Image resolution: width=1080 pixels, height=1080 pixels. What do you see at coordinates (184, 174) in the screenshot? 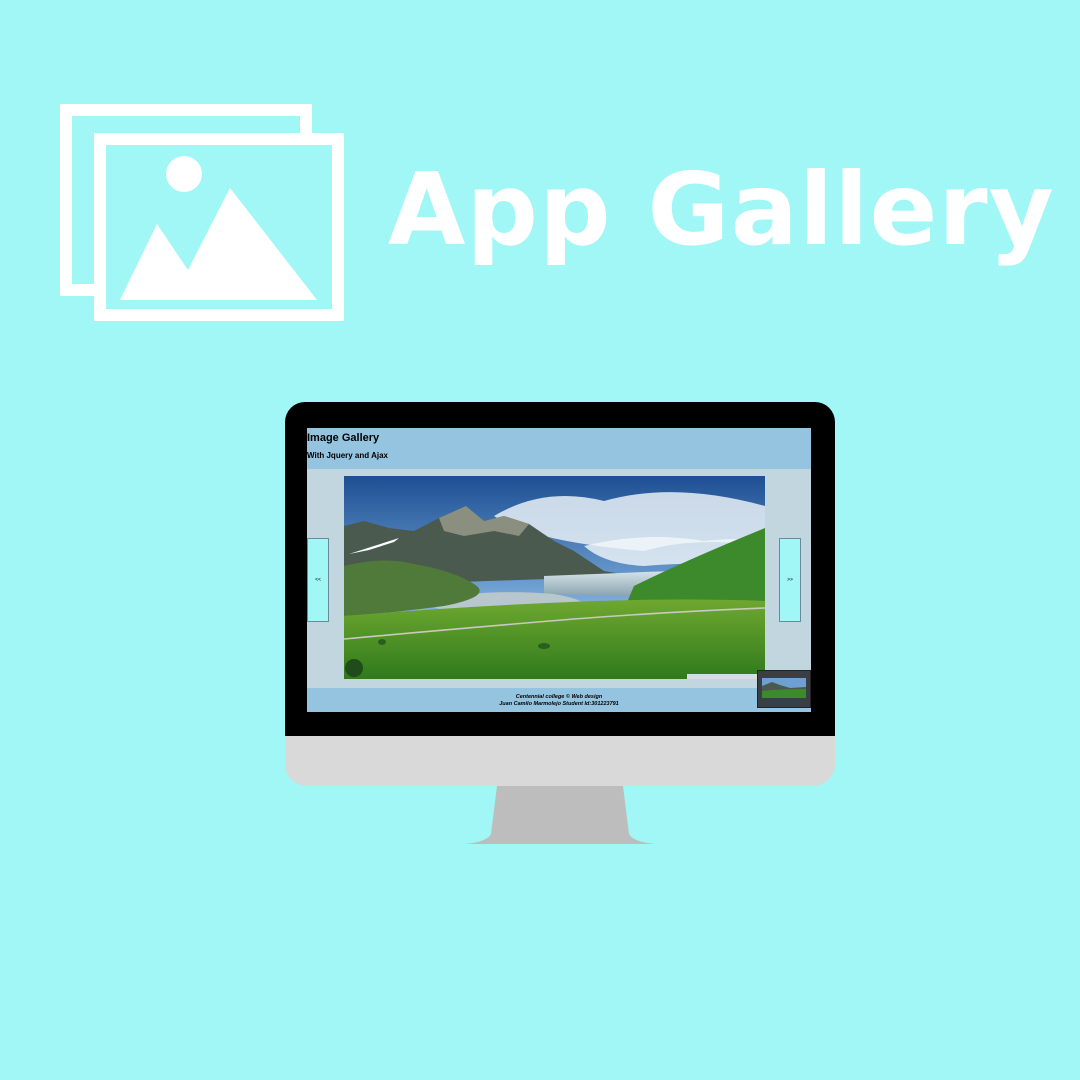
I see `sun-shape` at bounding box center [184, 174].